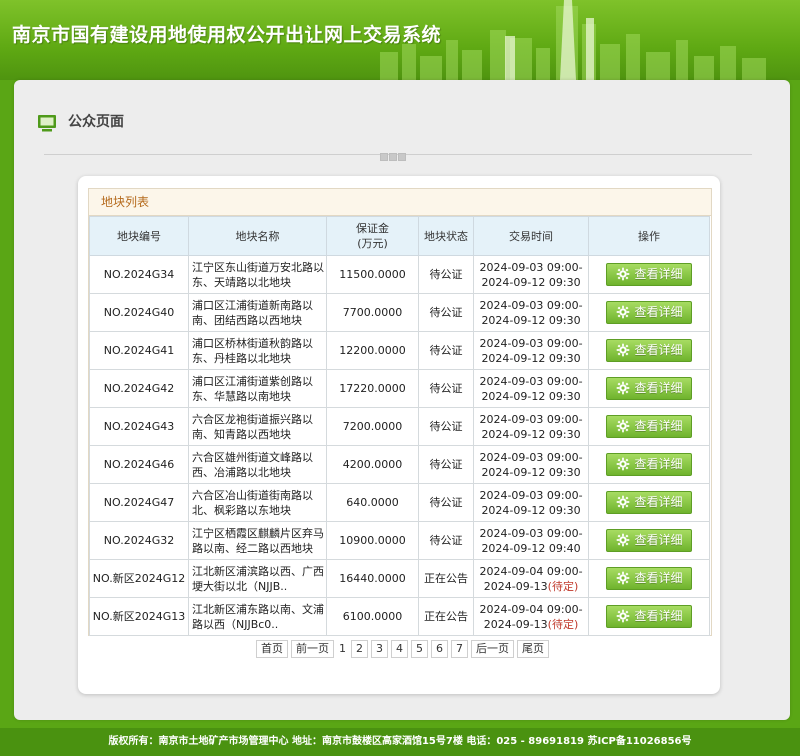 This screenshot has height=756, width=800. I want to click on trade-time-end: 2024-09-12 09:40, so click(531, 548).